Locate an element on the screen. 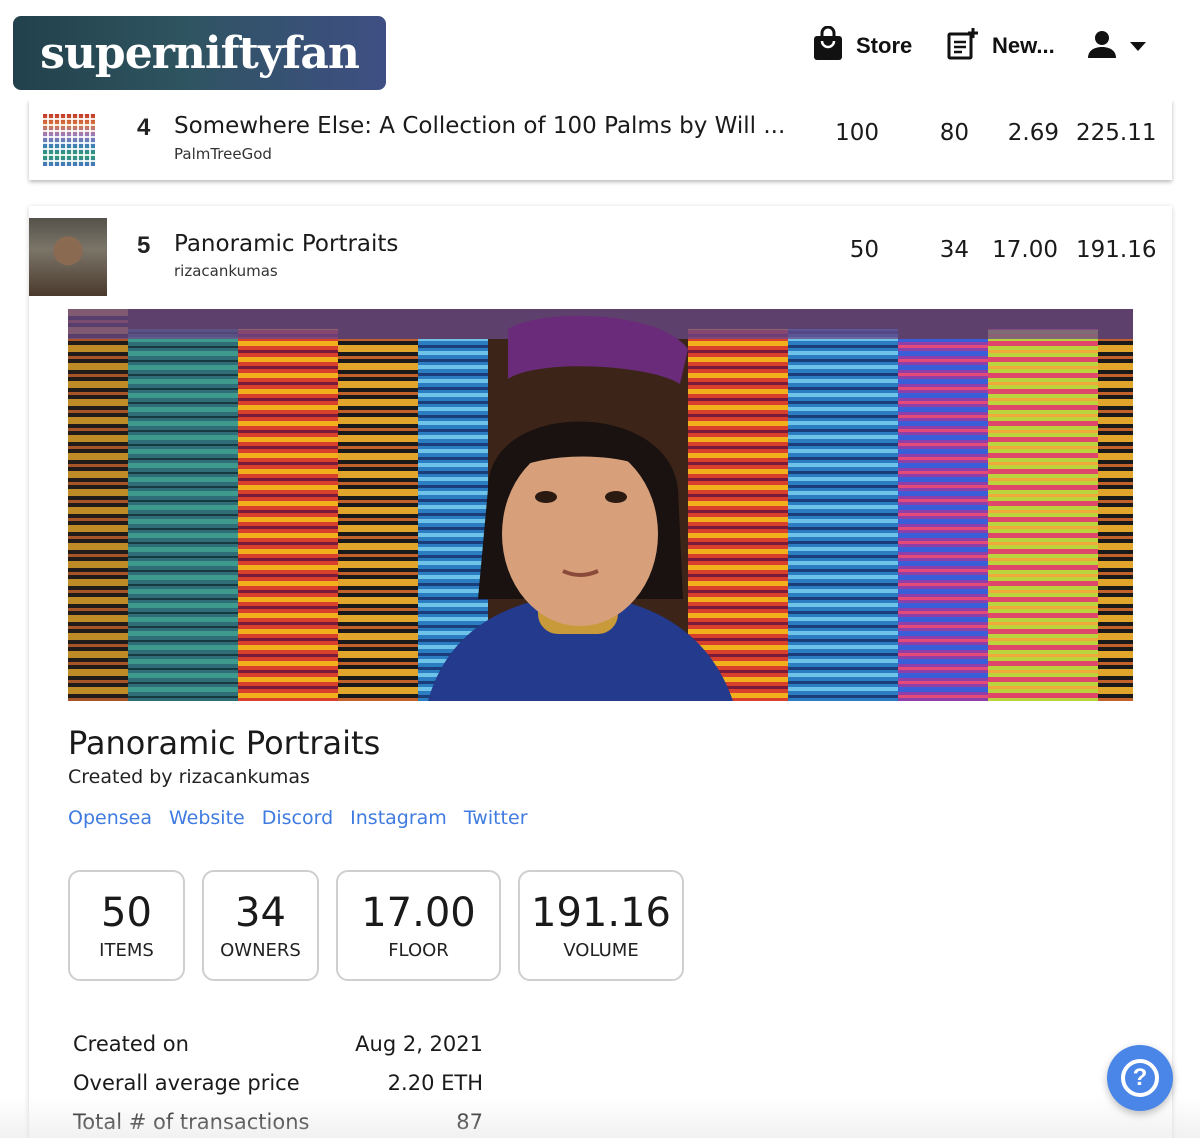 Image resolution: width=1200 pixels, height=1138 pixels. logo-text: superniftyfan is located at coordinates (200, 53).